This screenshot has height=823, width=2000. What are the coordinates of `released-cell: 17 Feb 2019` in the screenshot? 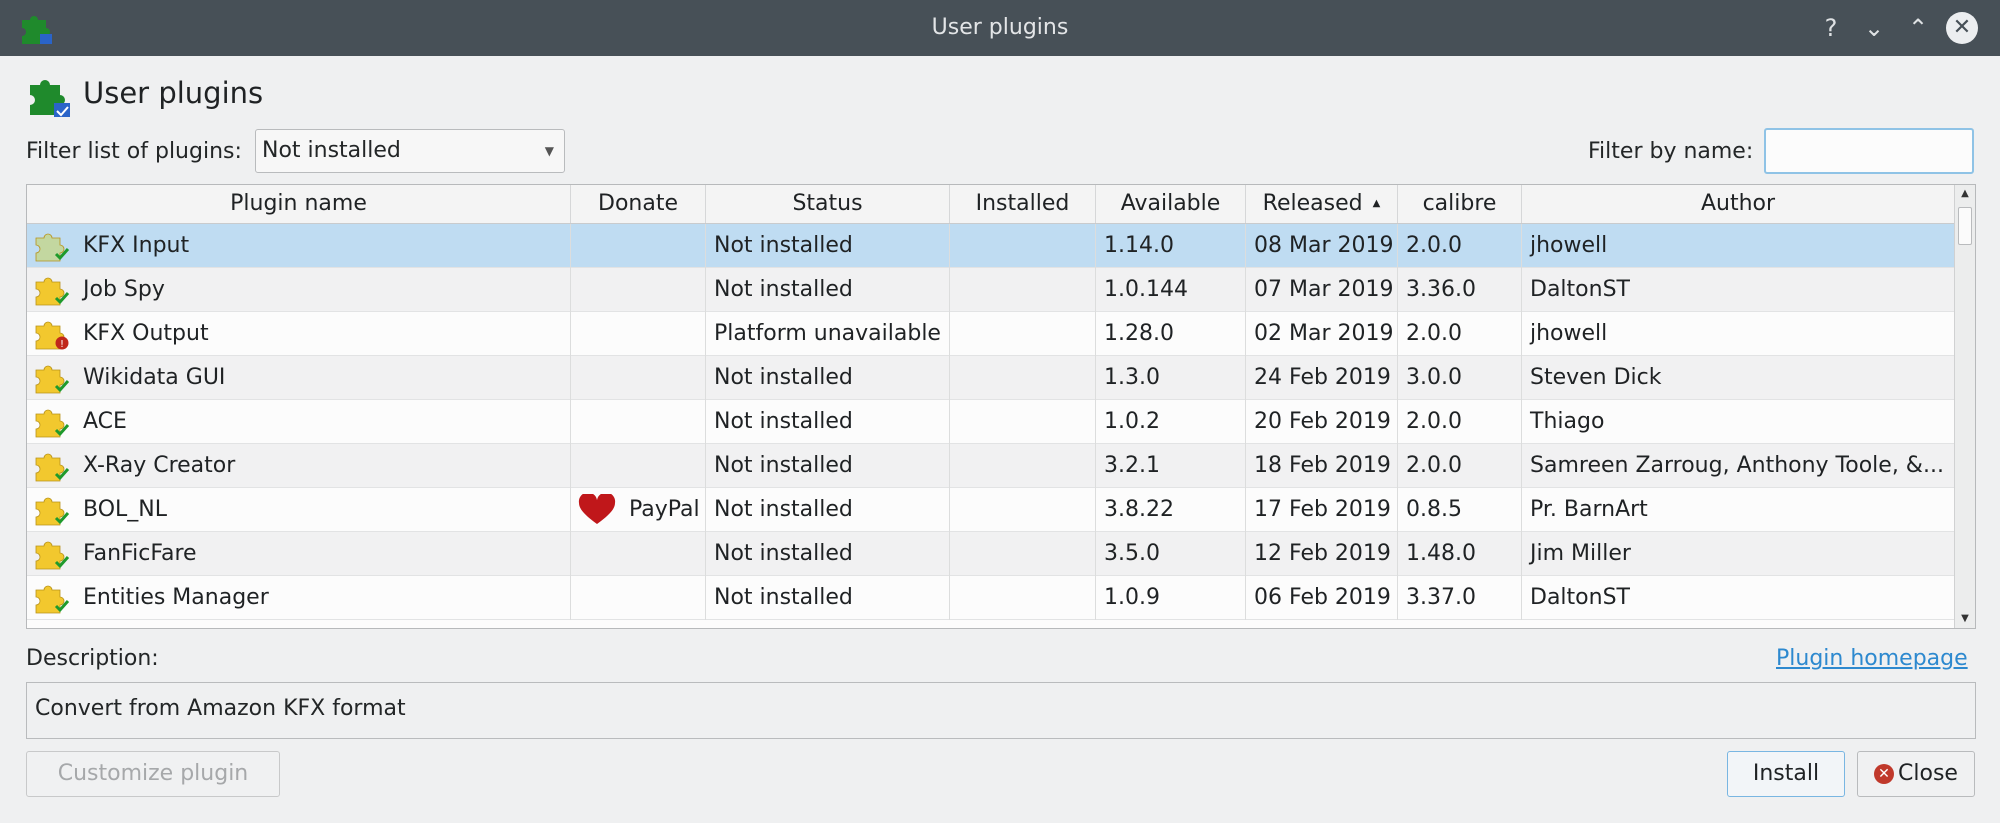 It's located at (1322, 510).